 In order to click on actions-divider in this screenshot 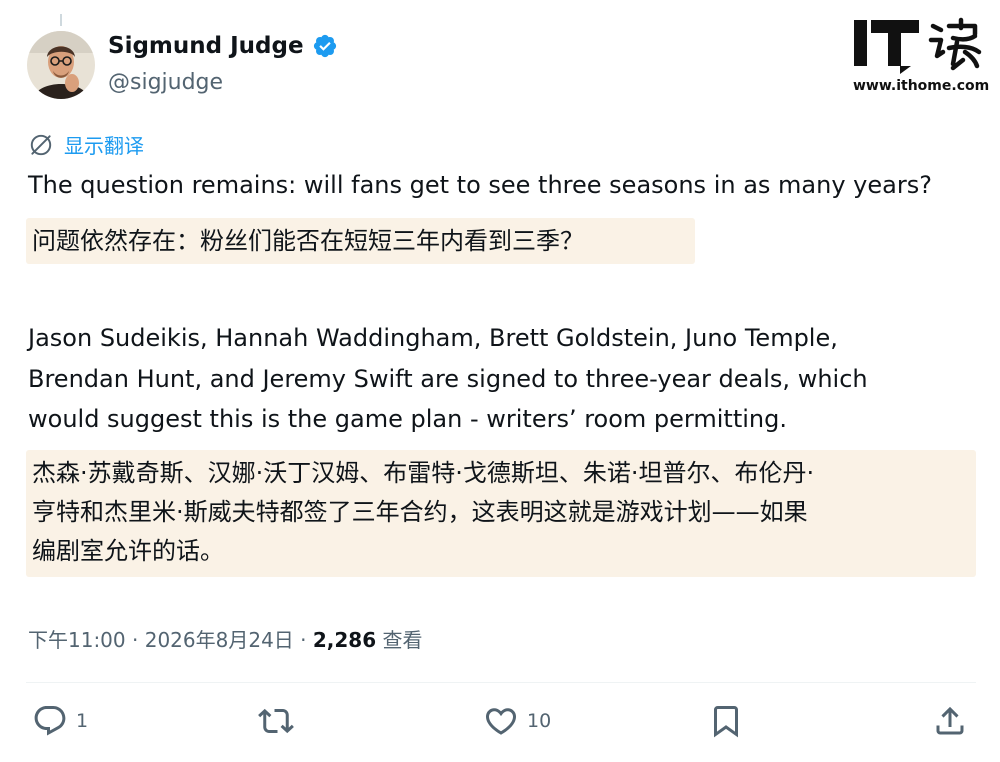, I will do `click(501, 682)`.